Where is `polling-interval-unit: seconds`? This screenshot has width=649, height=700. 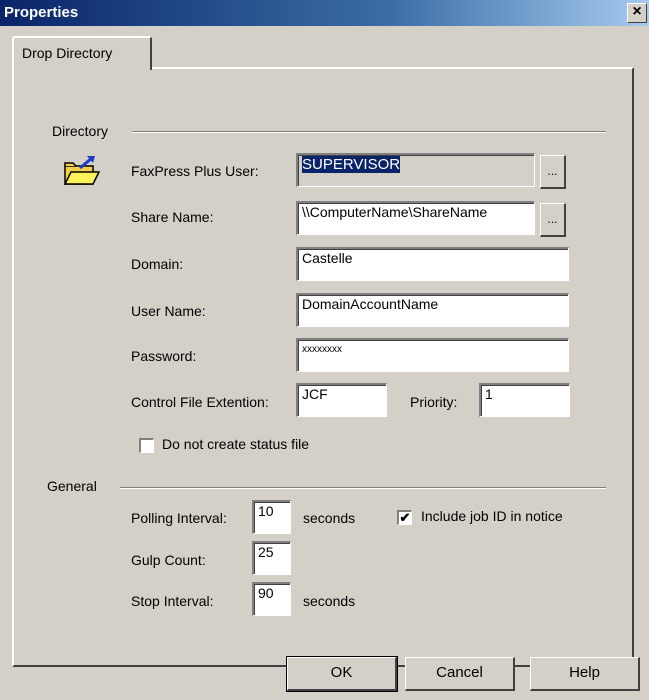 polling-interval-unit: seconds is located at coordinates (329, 518).